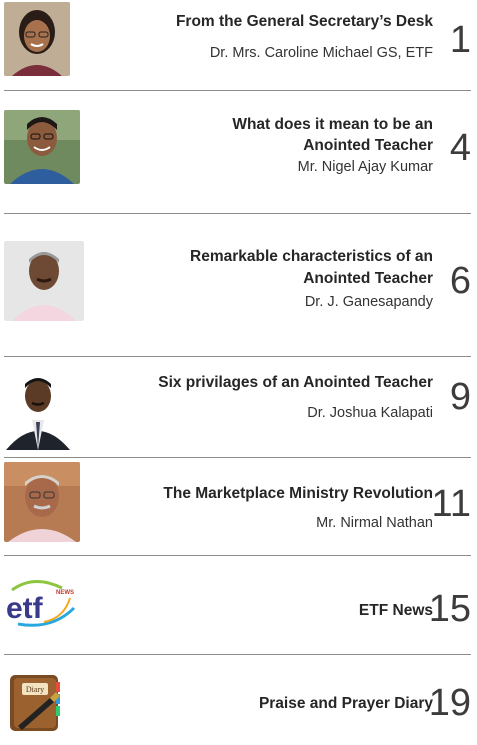 The width and height of the screenshot is (477, 745). I want to click on page-number: 11, so click(451, 504).